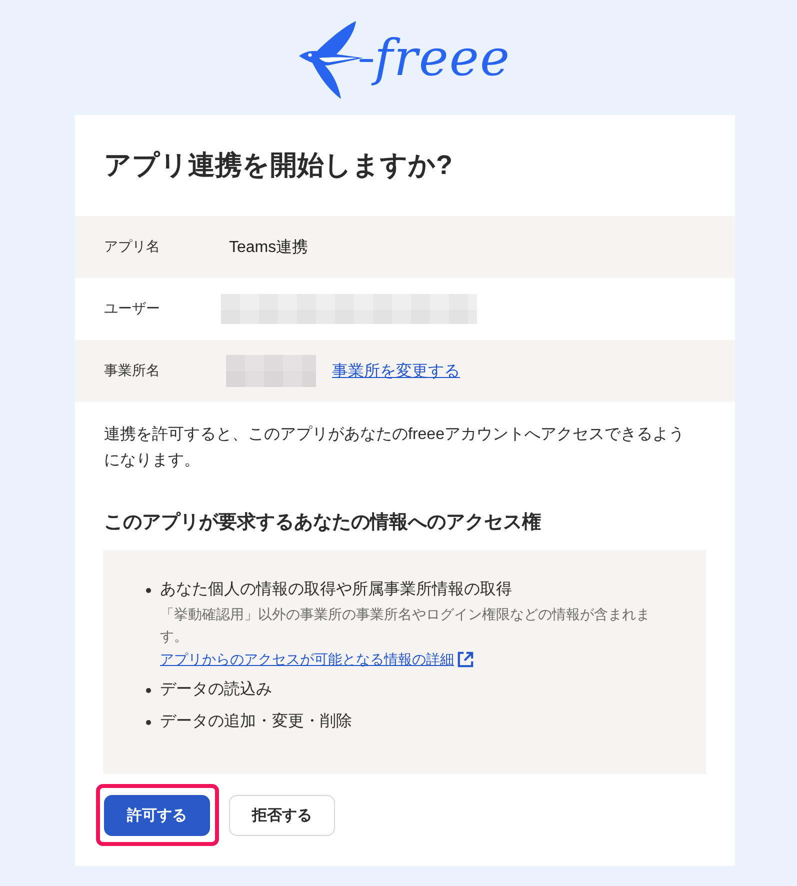 The image size is (797, 886). What do you see at coordinates (278, 165) in the screenshot?
I see `dialog-title: アプリ連携を開始しますか?` at bounding box center [278, 165].